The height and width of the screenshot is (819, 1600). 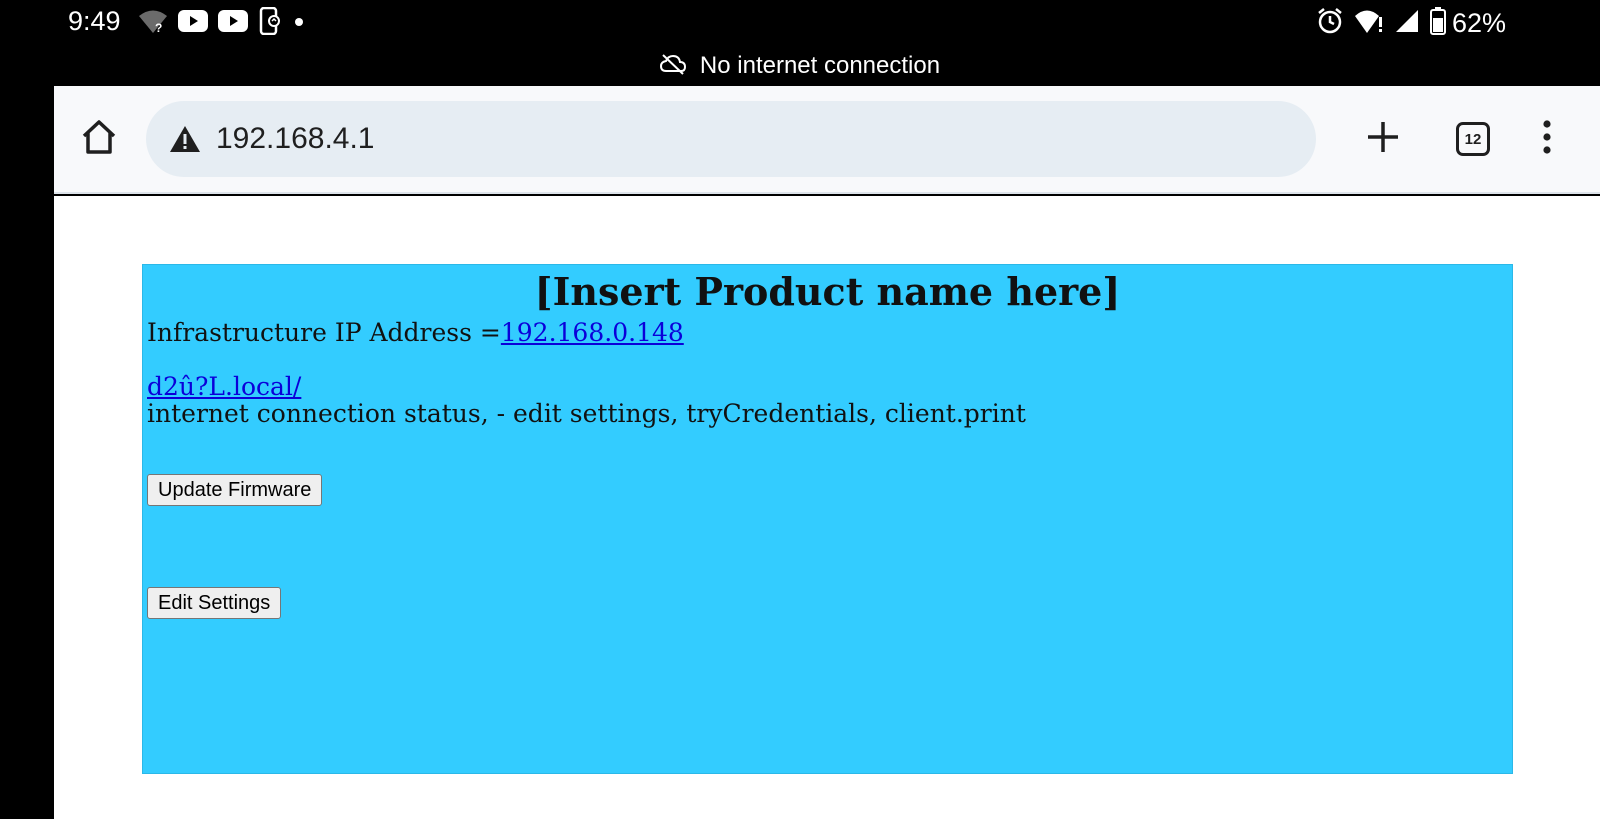 What do you see at coordinates (324, 332) in the screenshot?
I see `ip-label: Infrastructure IP Address =` at bounding box center [324, 332].